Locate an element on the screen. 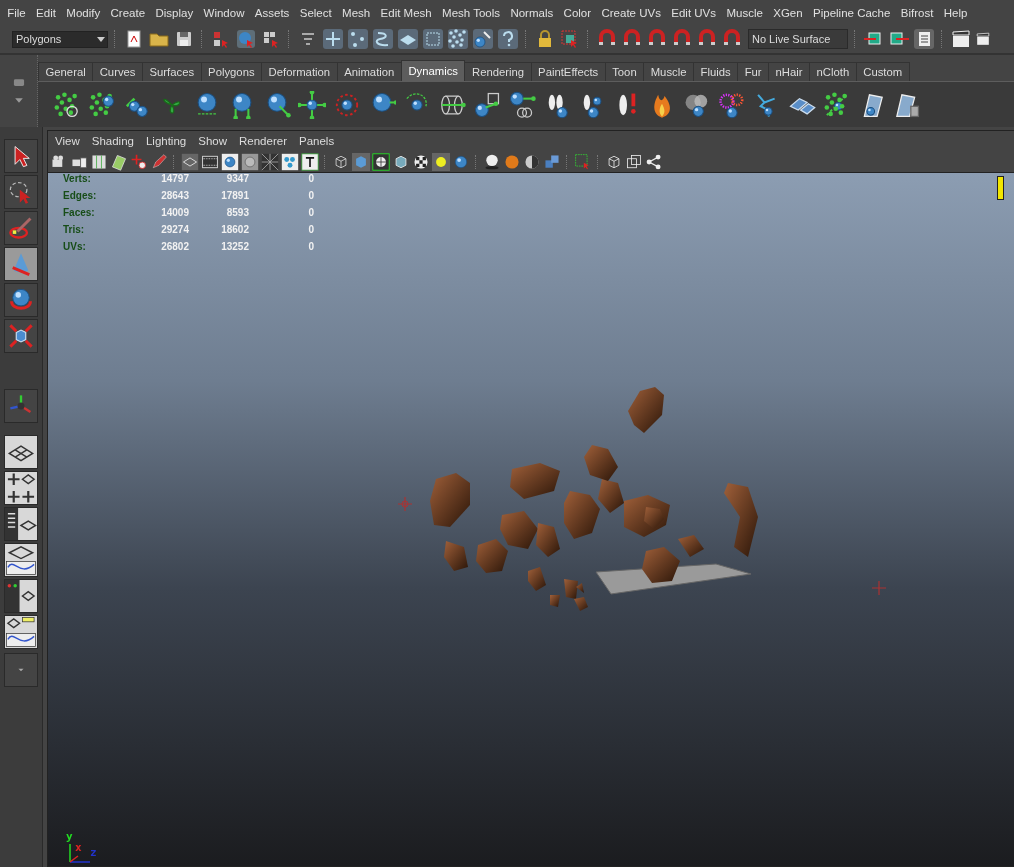 The width and height of the screenshot is (1014, 867). shelf-tab: General is located at coordinates (66, 71).